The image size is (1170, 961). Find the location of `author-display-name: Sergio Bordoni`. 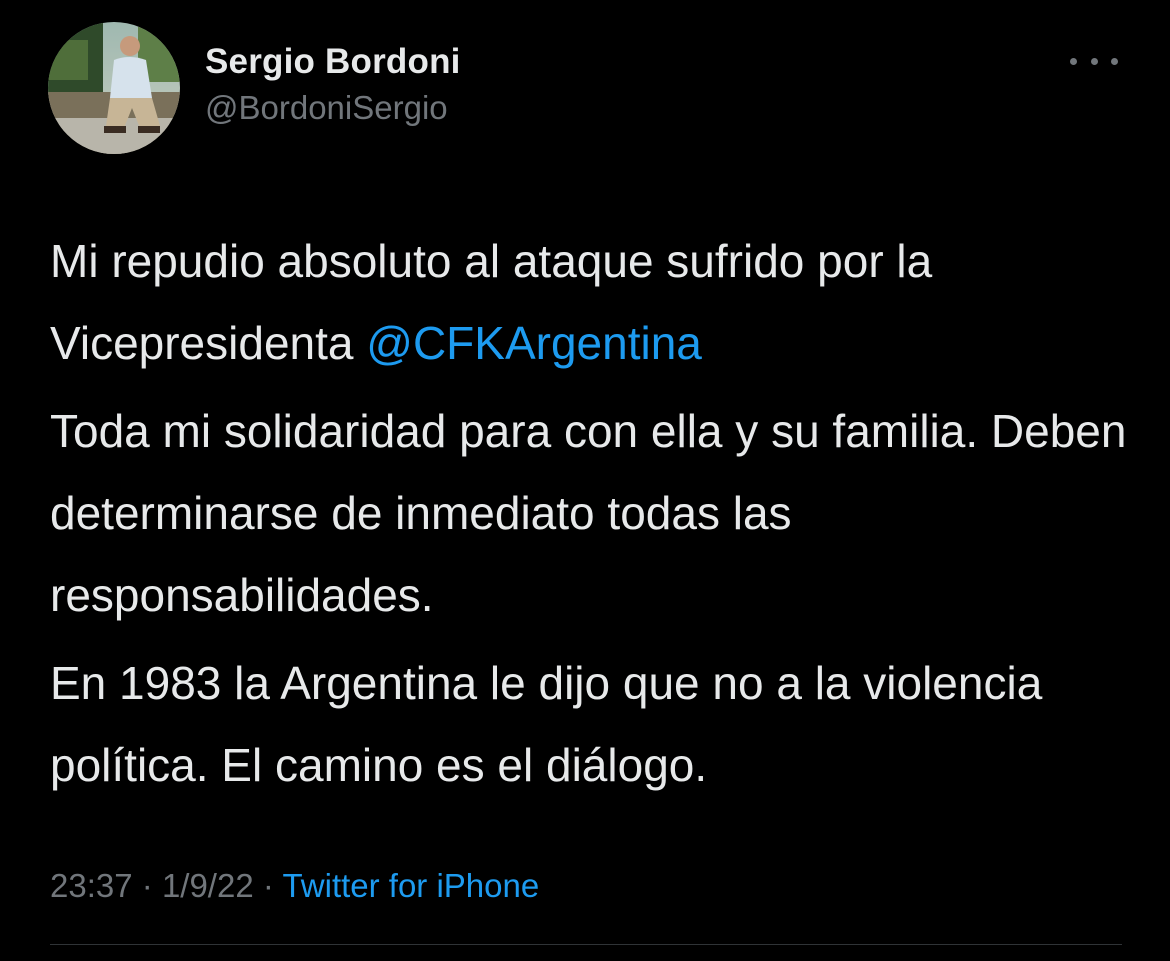

author-display-name: Sergio Bordoni is located at coordinates (333, 62).